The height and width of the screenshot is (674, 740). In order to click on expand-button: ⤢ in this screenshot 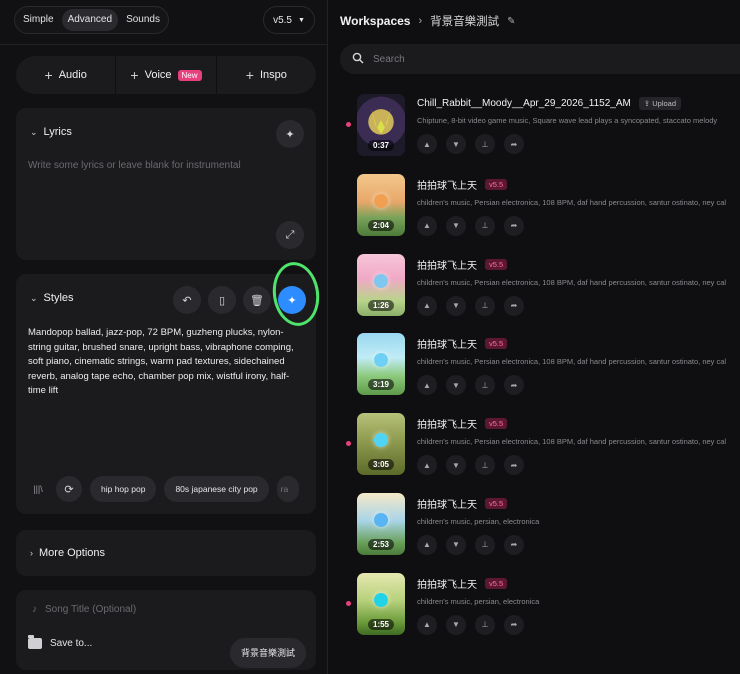, I will do `click(290, 235)`.